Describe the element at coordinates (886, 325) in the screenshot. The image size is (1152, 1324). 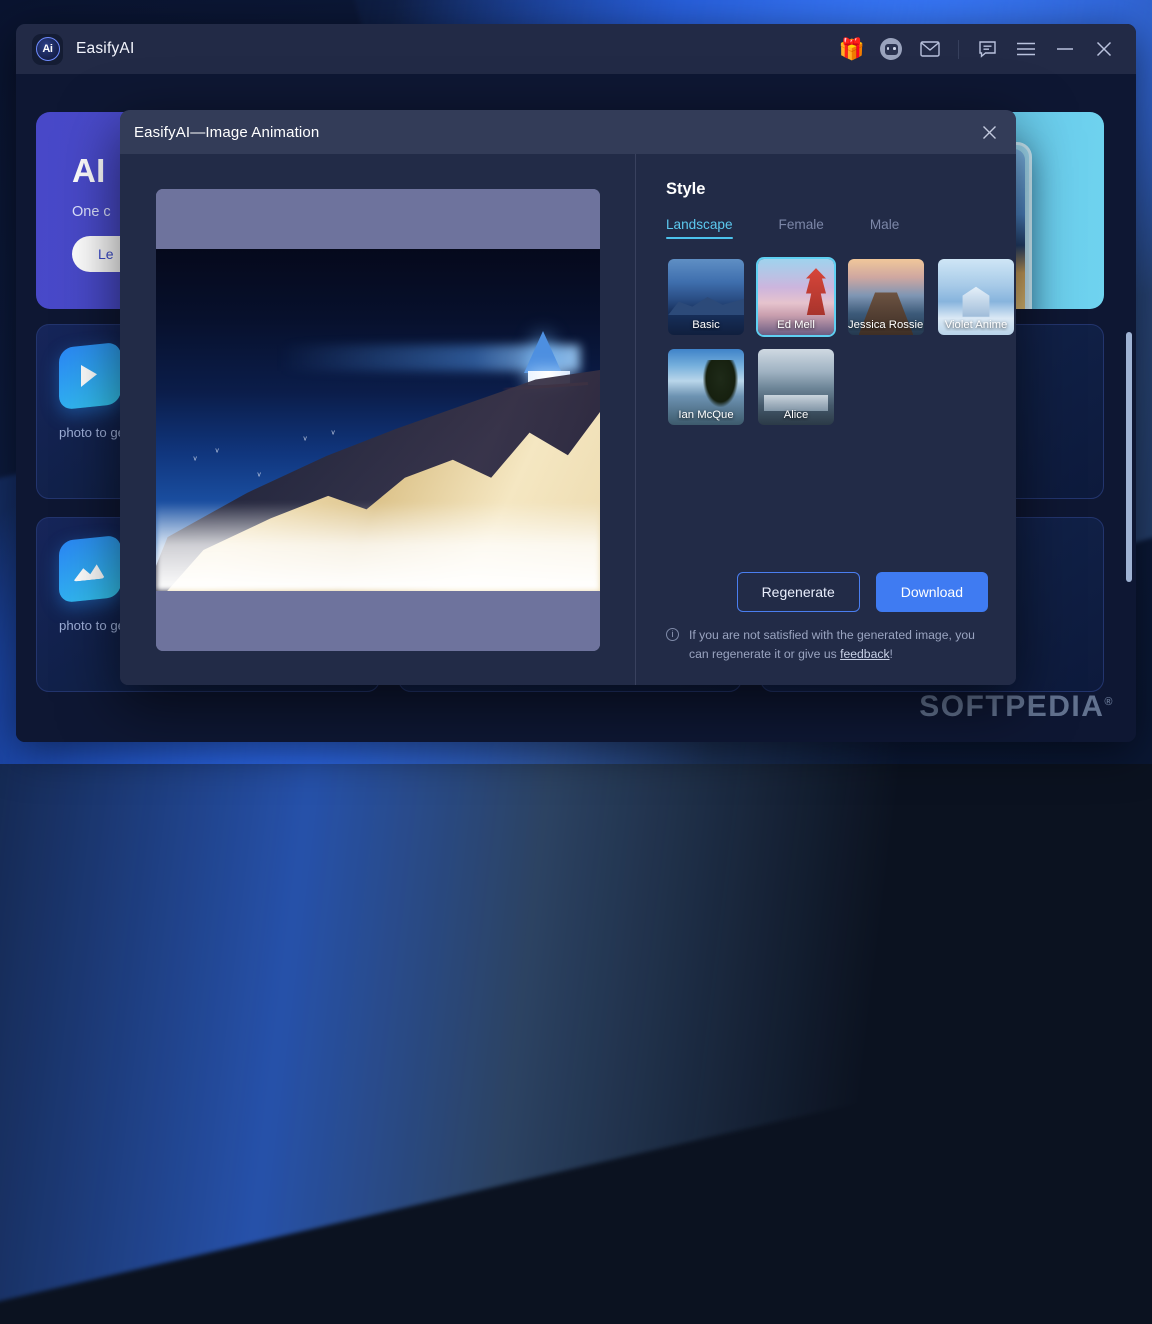
I see `style-label: Jessica Rossier` at that location.